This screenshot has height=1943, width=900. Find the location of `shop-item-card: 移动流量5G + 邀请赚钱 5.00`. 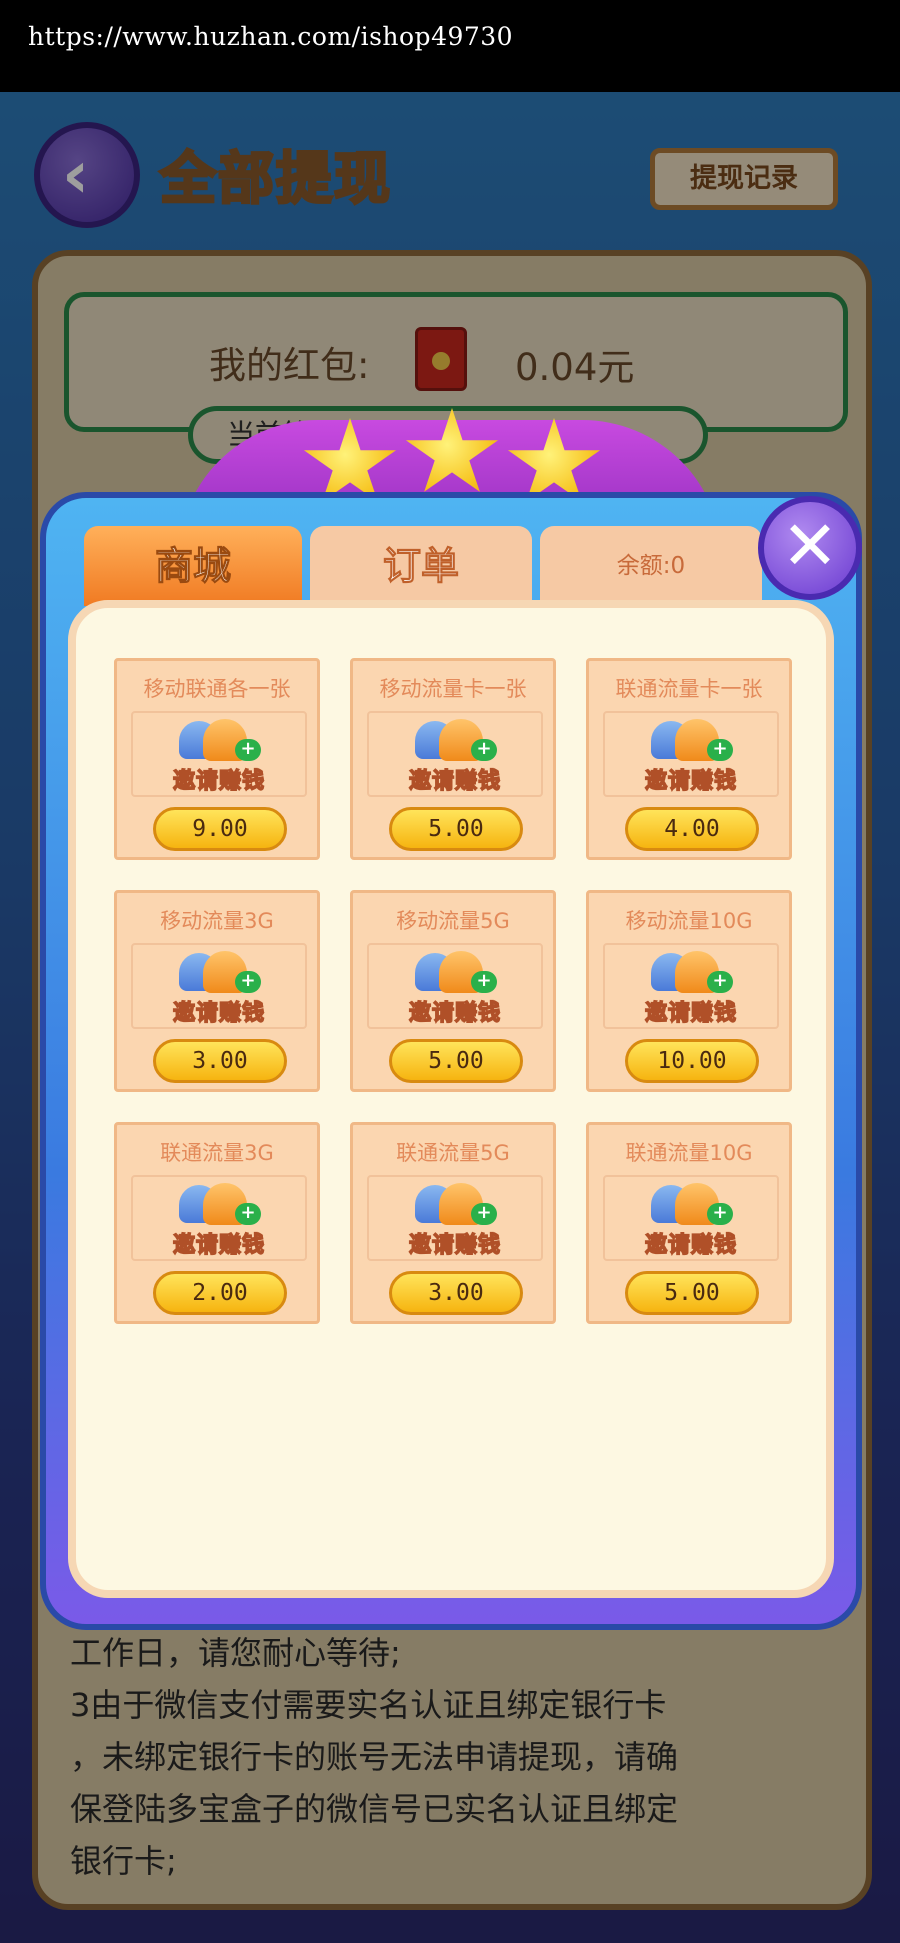

shop-item-card: 移动流量5G + 邀请赚钱 5.00 is located at coordinates (453, 991).